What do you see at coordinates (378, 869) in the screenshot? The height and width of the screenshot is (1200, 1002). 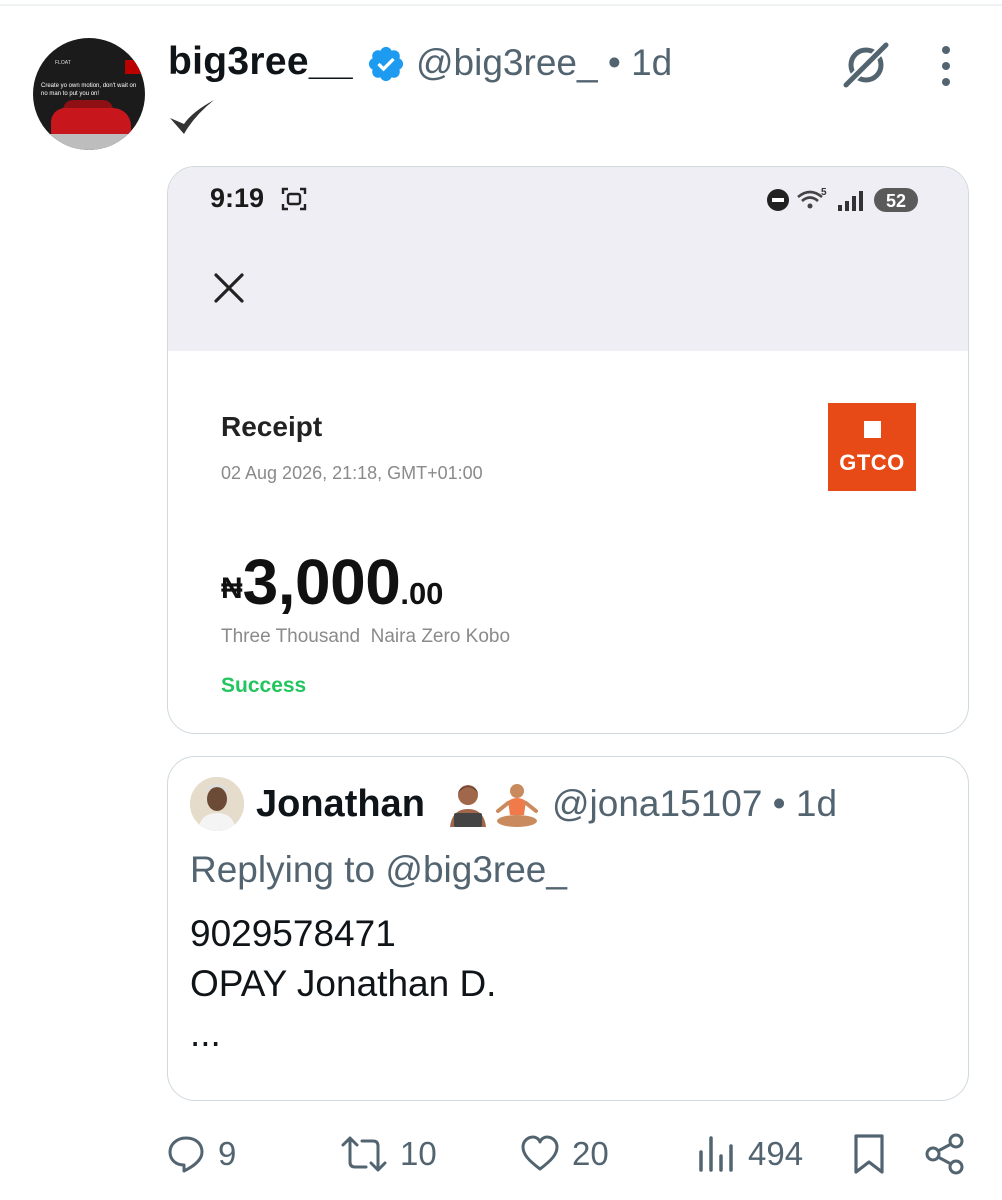 I see `replying-to: Replying to @big3ree_` at bounding box center [378, 869].